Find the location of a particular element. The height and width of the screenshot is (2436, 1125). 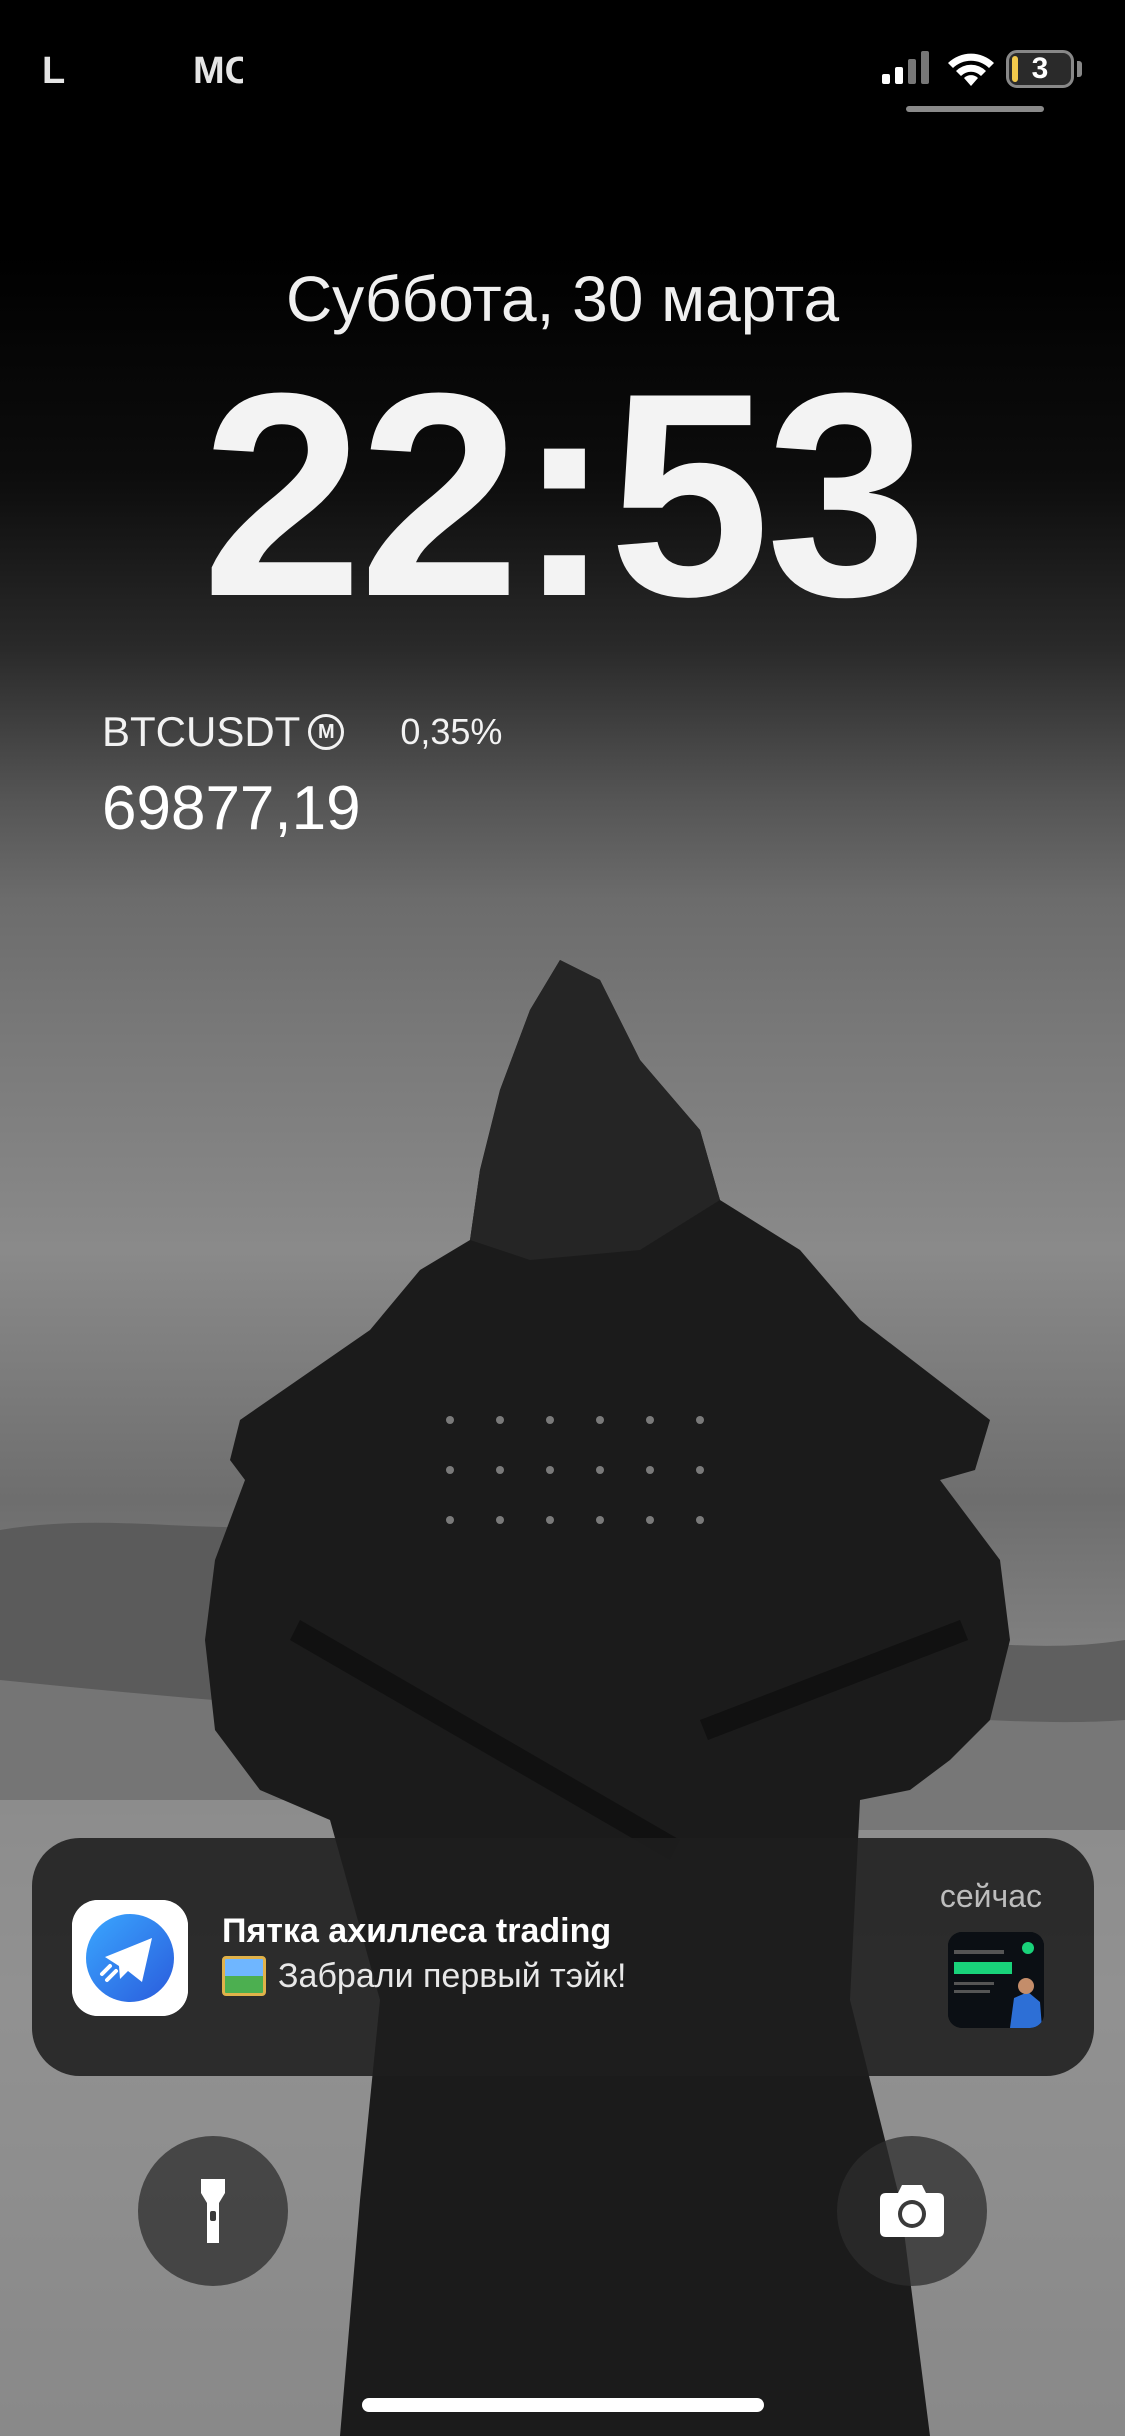

battery-percentage: 3 is located at coordinates (1040, 68).